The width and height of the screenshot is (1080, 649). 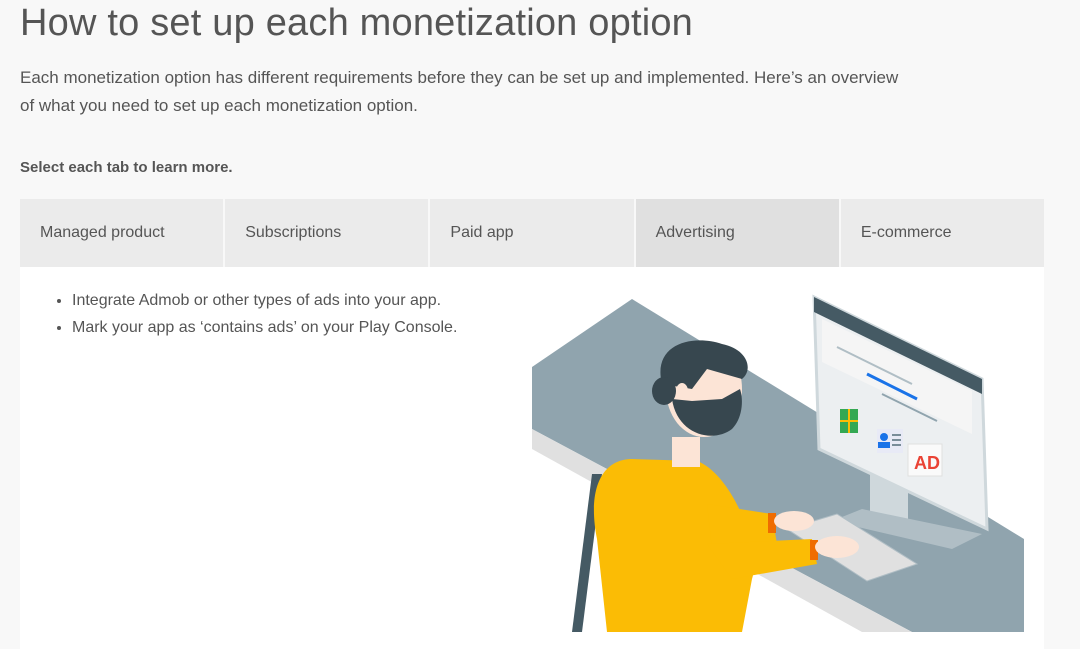 I want to click on person-hand-right, so click(x=837, y=547).